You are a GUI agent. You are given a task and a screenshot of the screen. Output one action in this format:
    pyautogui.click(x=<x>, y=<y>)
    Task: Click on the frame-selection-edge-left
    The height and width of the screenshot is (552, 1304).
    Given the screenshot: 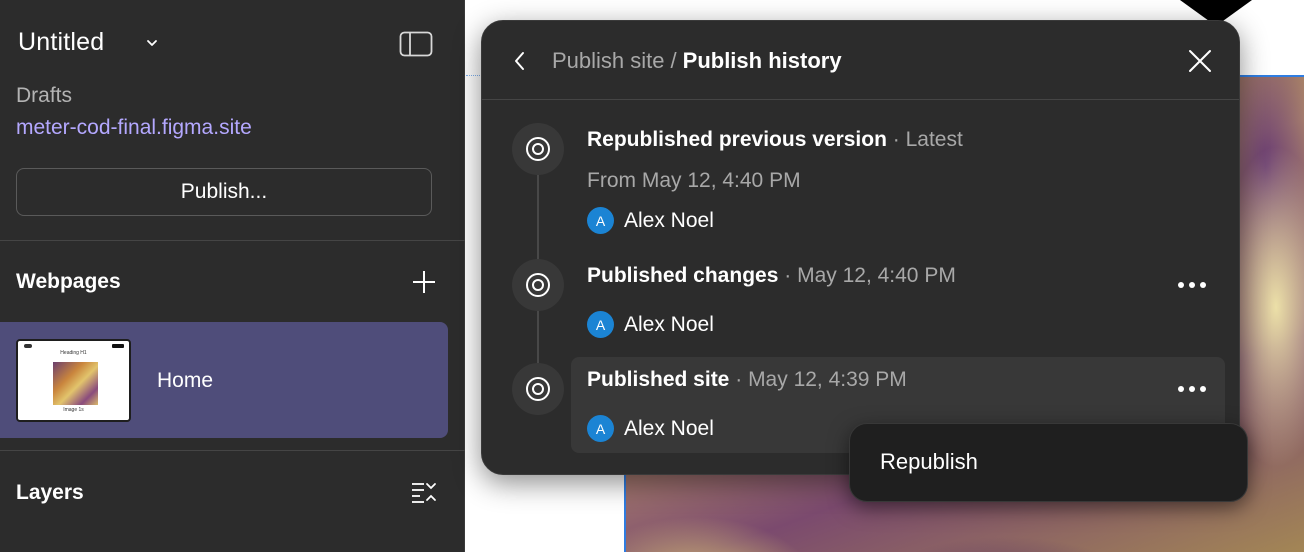 What is the action you would take?
    pyautogui.click(x=625, y=513)
    